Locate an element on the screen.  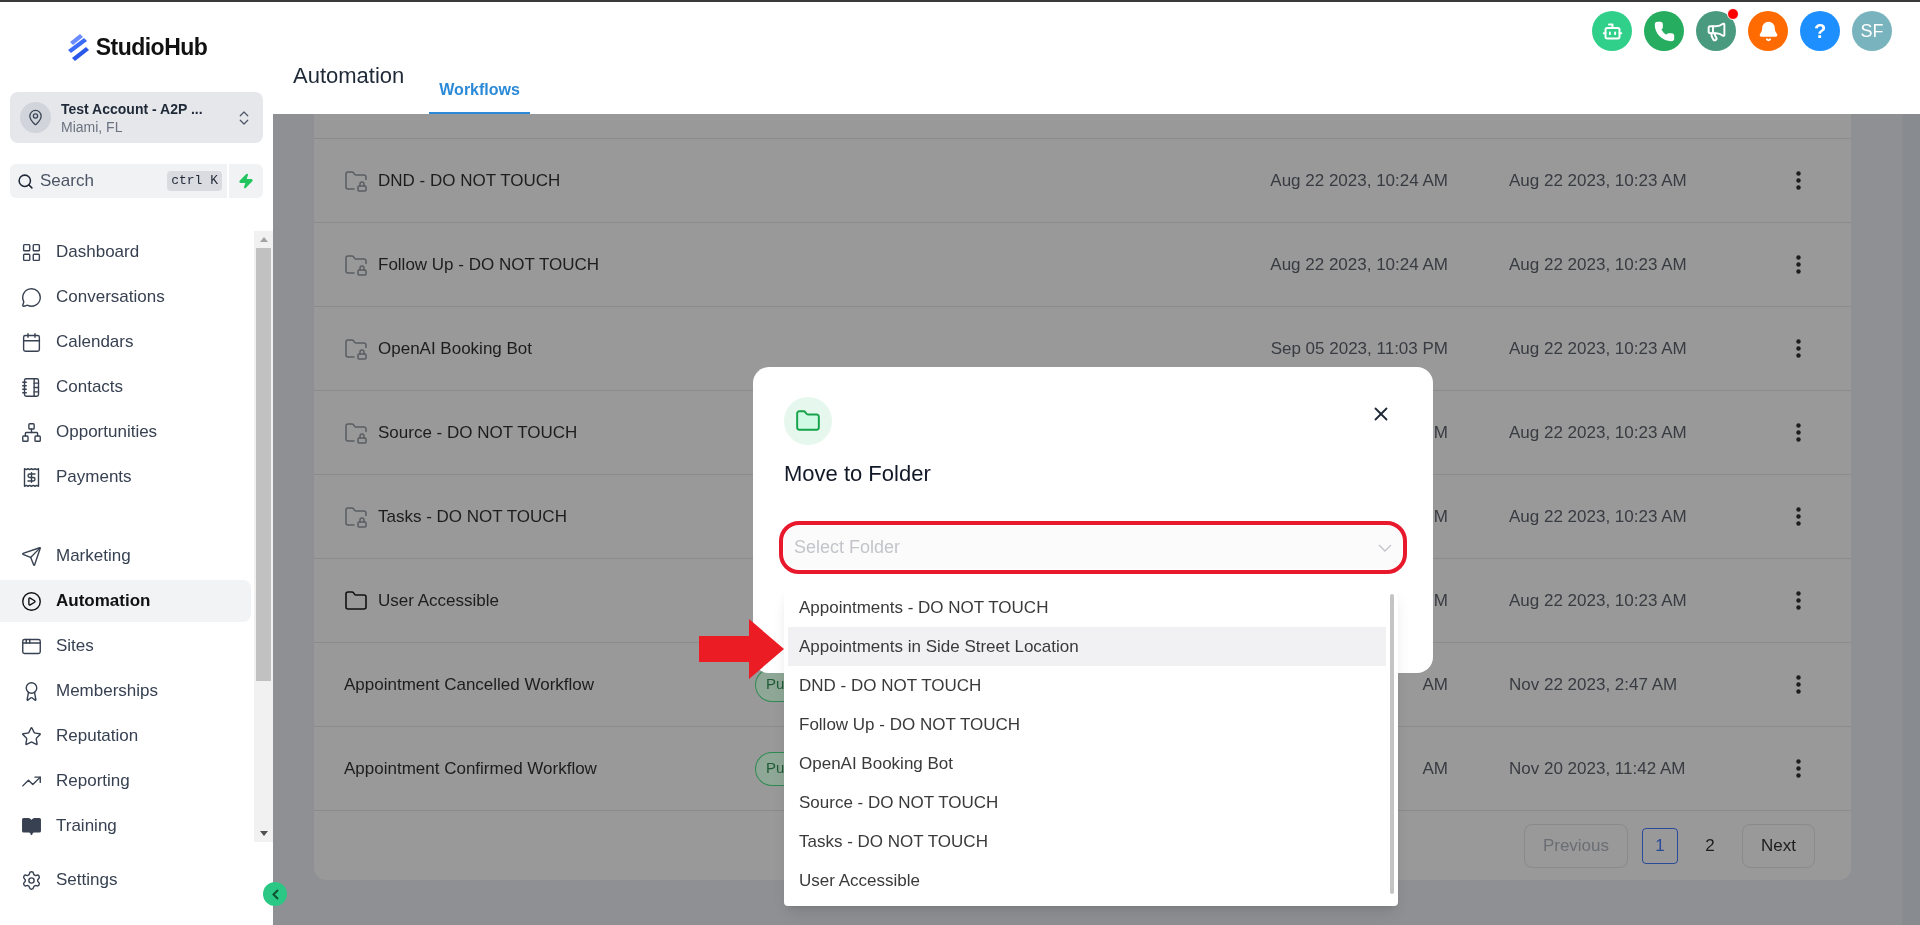
notification-button is located at coordinates (1768, 31).